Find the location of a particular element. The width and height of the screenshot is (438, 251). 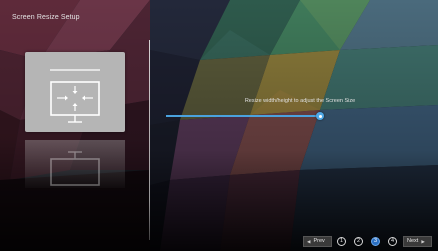

step-4-indicator: 4 is located at coordinates (392, 241).